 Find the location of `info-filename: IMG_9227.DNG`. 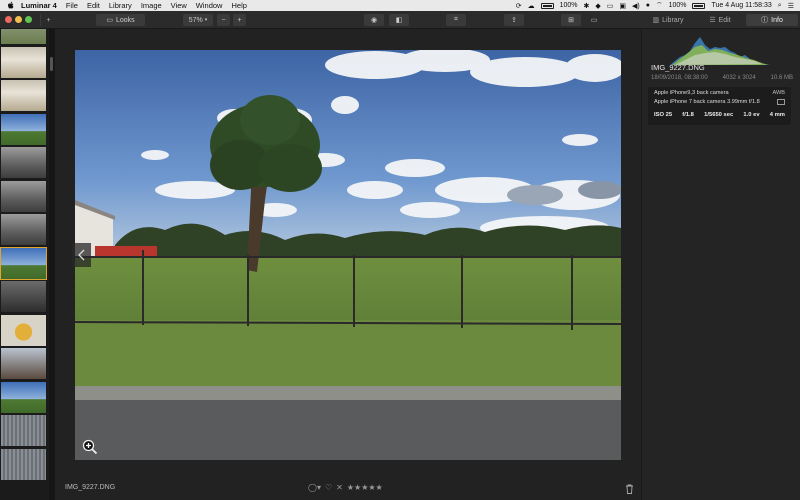

info-filename: IMG_9227.DNG is located at coordinates (678, 67).